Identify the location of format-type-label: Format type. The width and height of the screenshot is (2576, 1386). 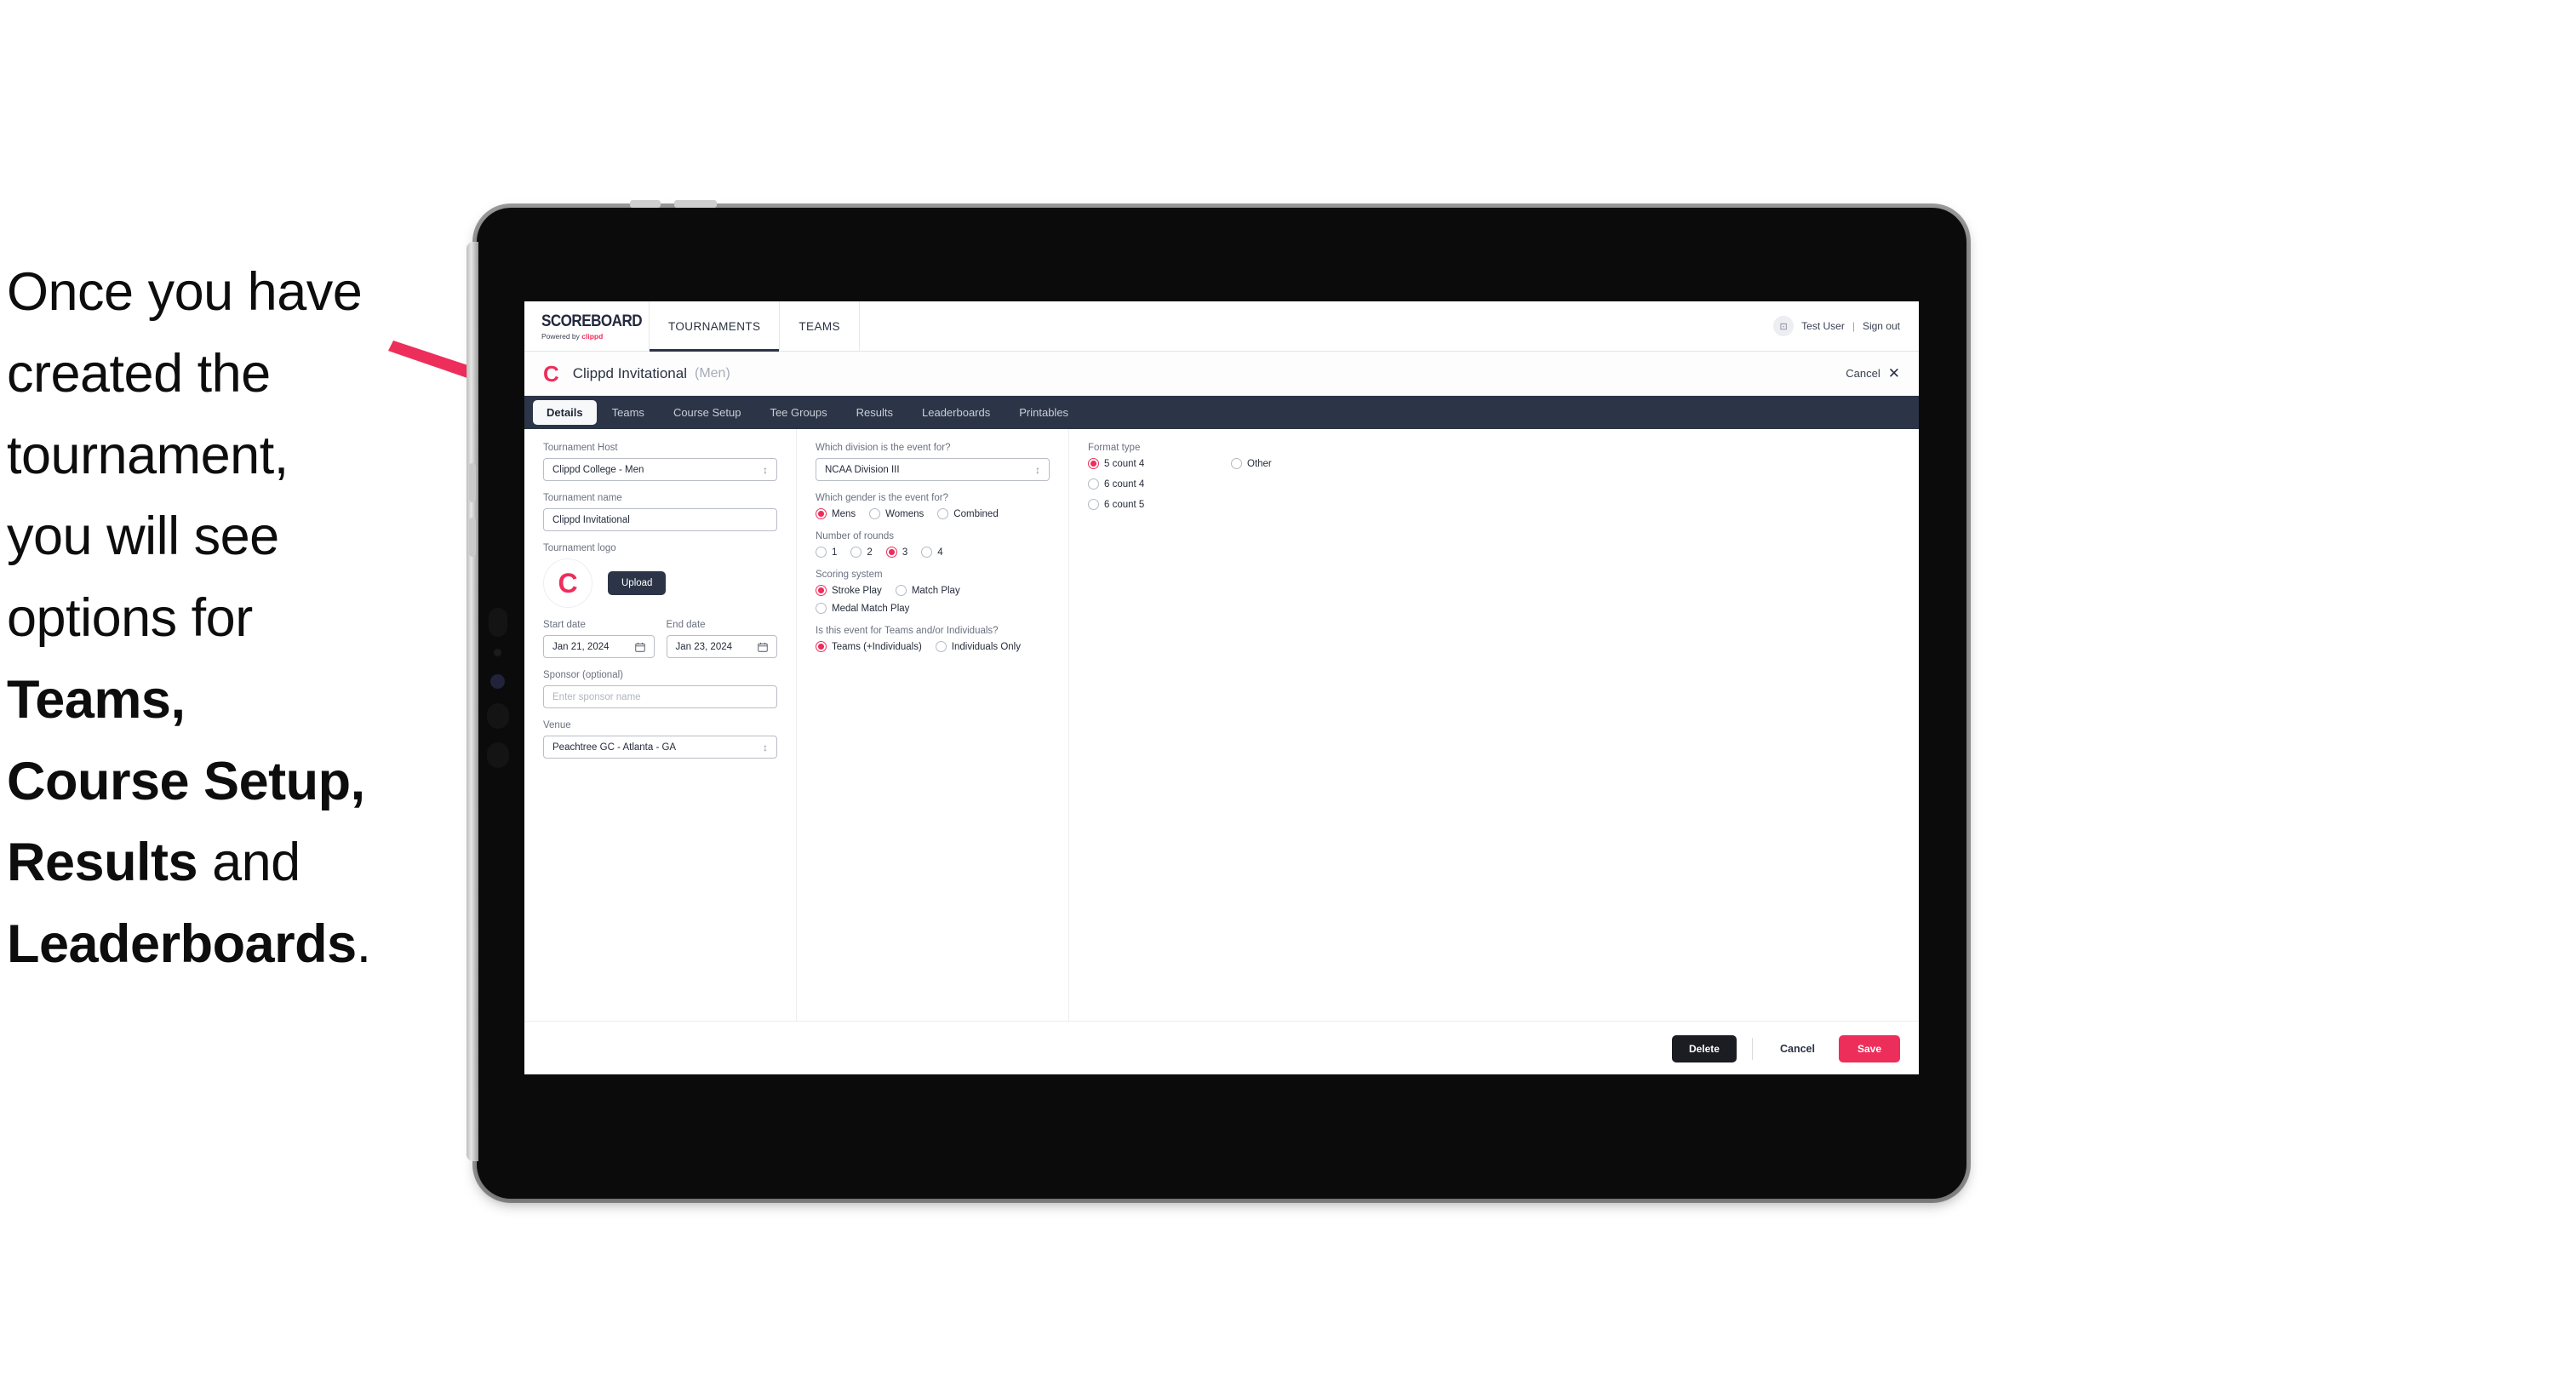
(1114, 448).